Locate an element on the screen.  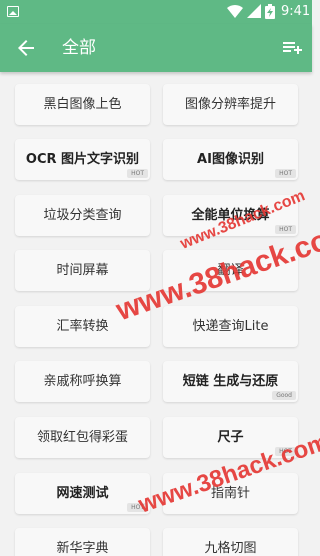
tool-tile-label: 垃圾分类查询 is located at coordinates (82, 215).